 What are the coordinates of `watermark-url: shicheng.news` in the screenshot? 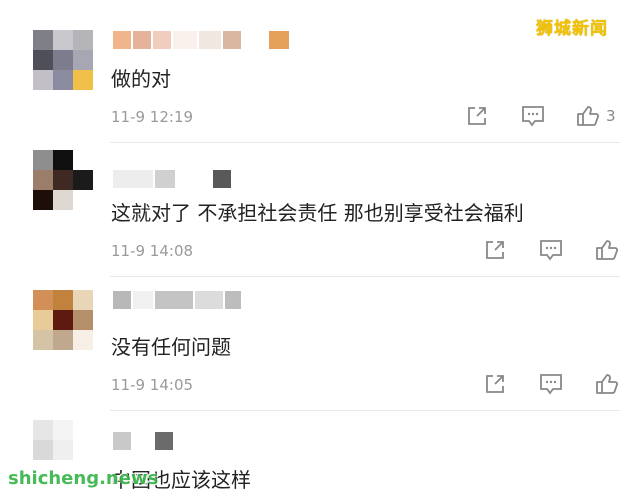 It's located at (83, 478).